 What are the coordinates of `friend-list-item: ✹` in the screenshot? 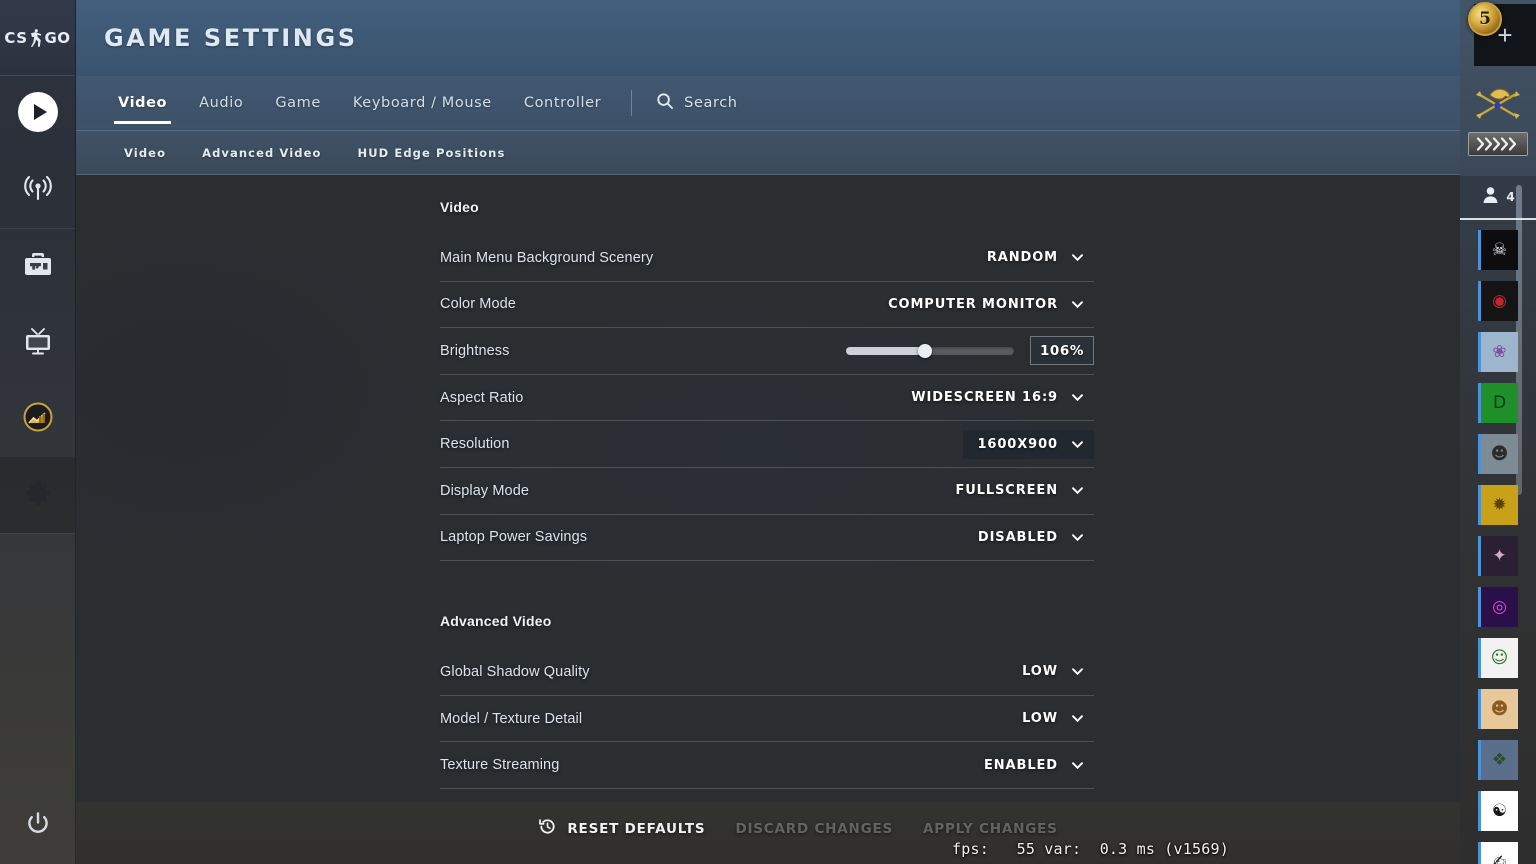 It's located at (1498, 504).